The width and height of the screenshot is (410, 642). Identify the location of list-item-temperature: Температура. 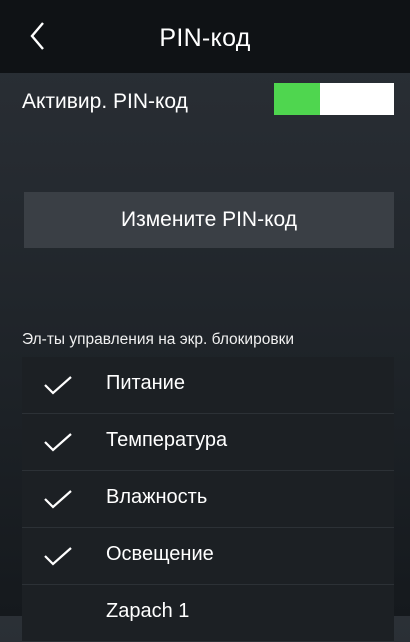
(208, 442).